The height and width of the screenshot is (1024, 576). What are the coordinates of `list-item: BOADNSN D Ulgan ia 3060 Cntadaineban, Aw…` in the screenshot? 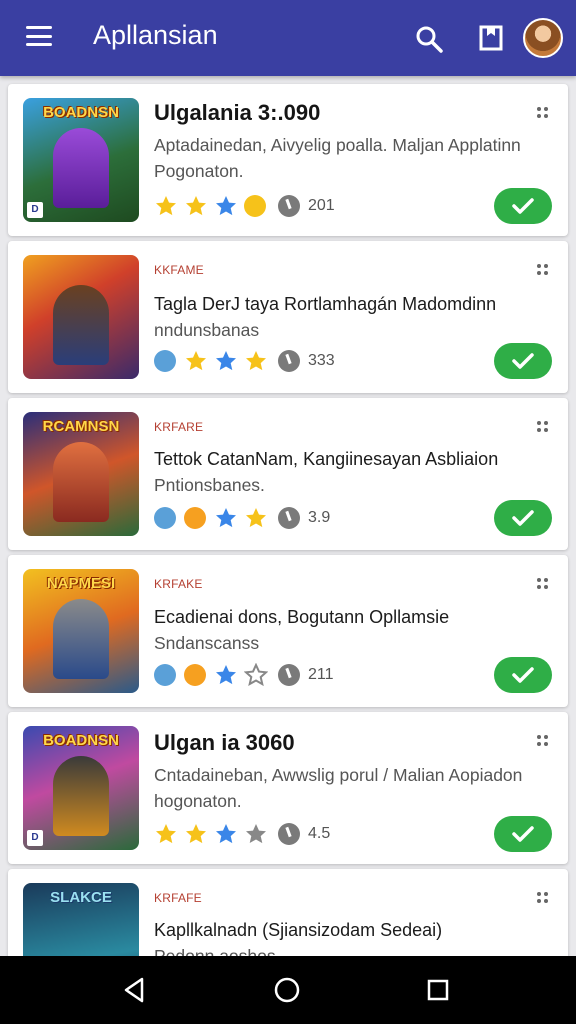 It's located at (288, 788).